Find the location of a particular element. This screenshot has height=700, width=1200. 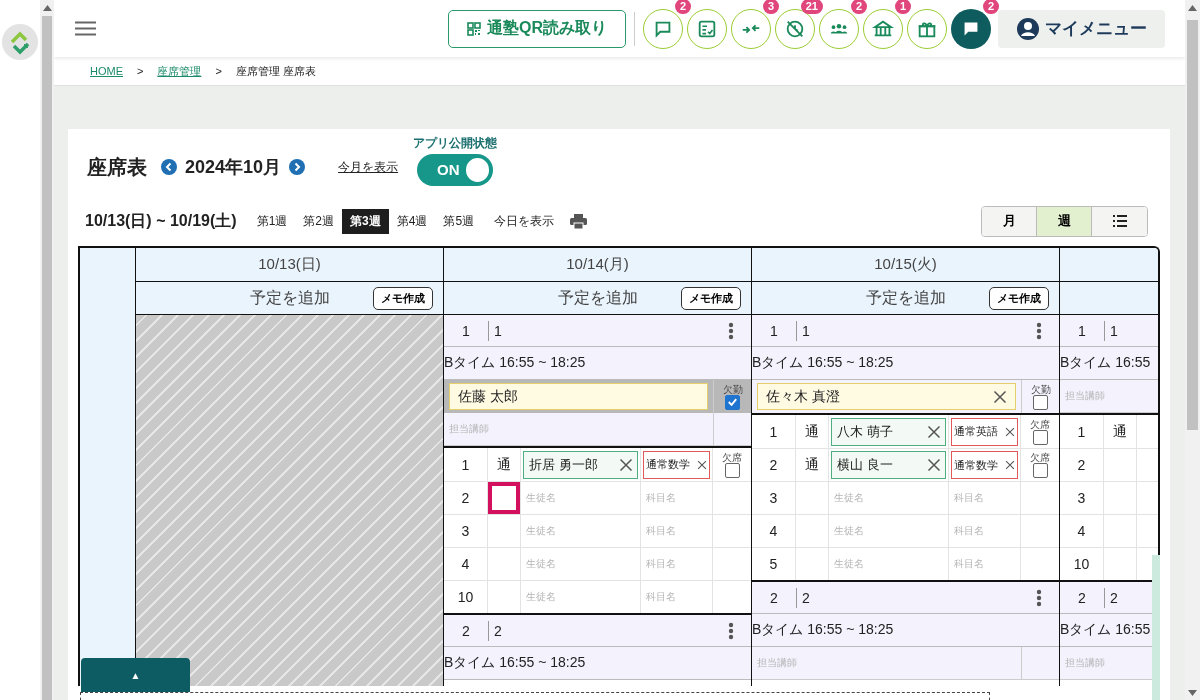

view-button: 週 is located at coordinates (1064, 221).